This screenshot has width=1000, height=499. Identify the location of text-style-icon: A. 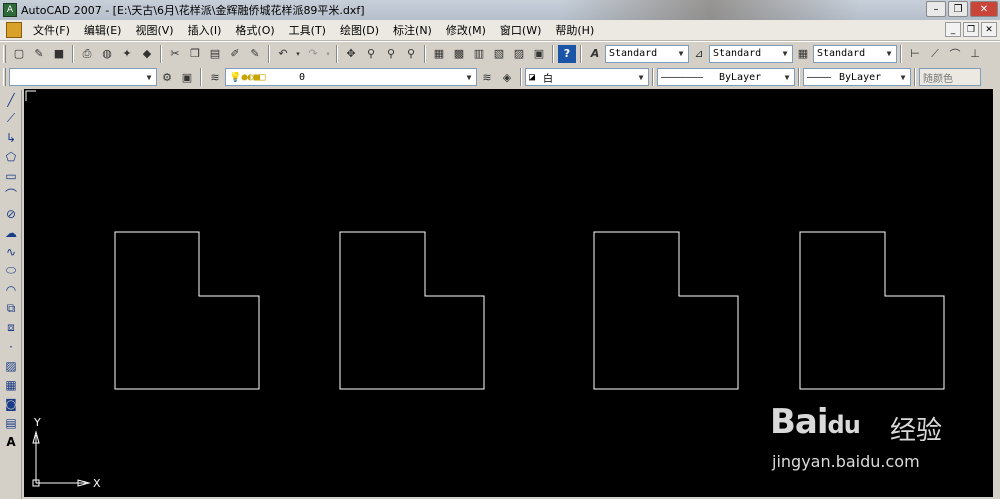
(595, 54).